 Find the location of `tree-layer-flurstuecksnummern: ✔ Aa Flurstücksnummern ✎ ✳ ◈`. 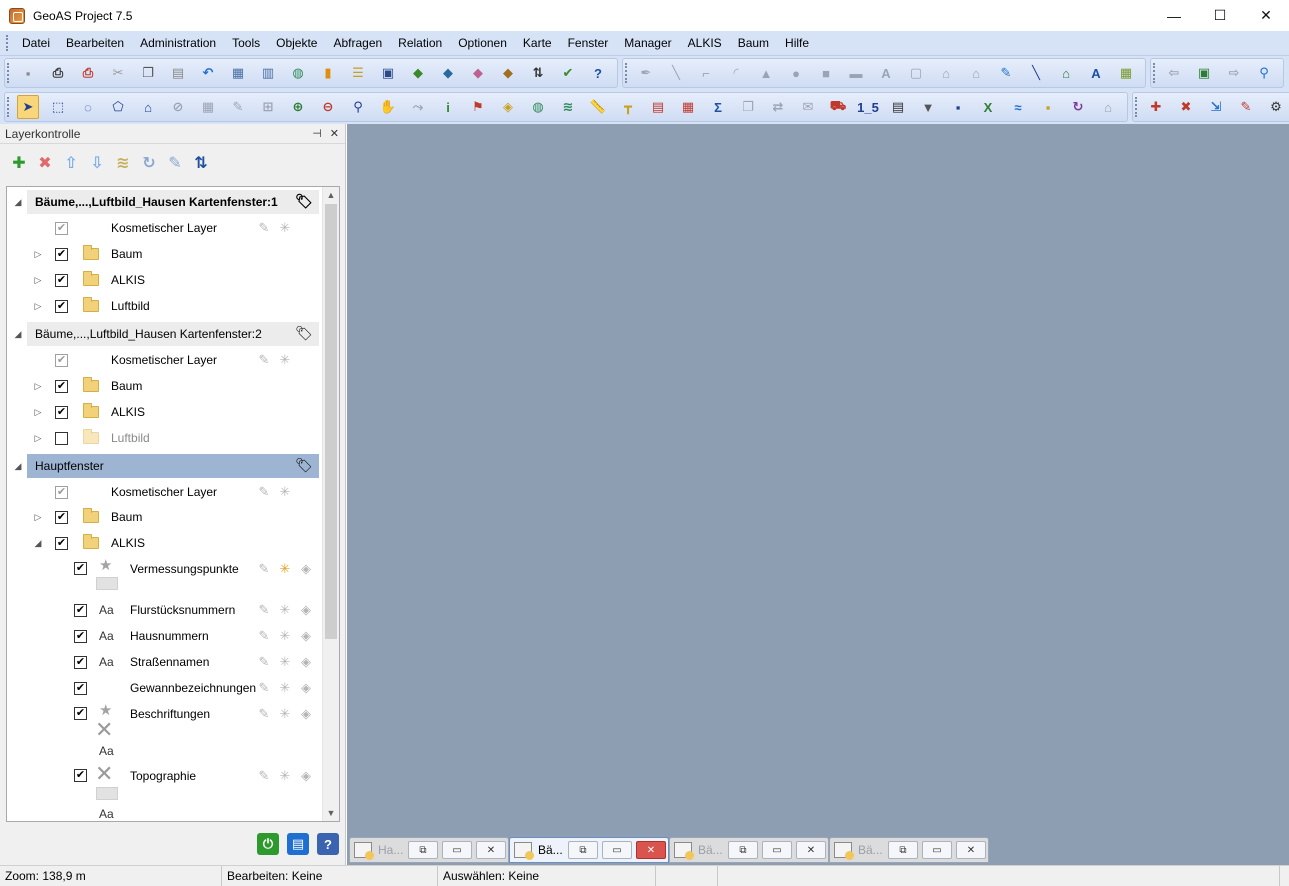

tree-layer-flurstuecksnummern: ✔ Aa Flurstücksnummern ✎ ✳ ◈ is located at coordinates (165, 610).